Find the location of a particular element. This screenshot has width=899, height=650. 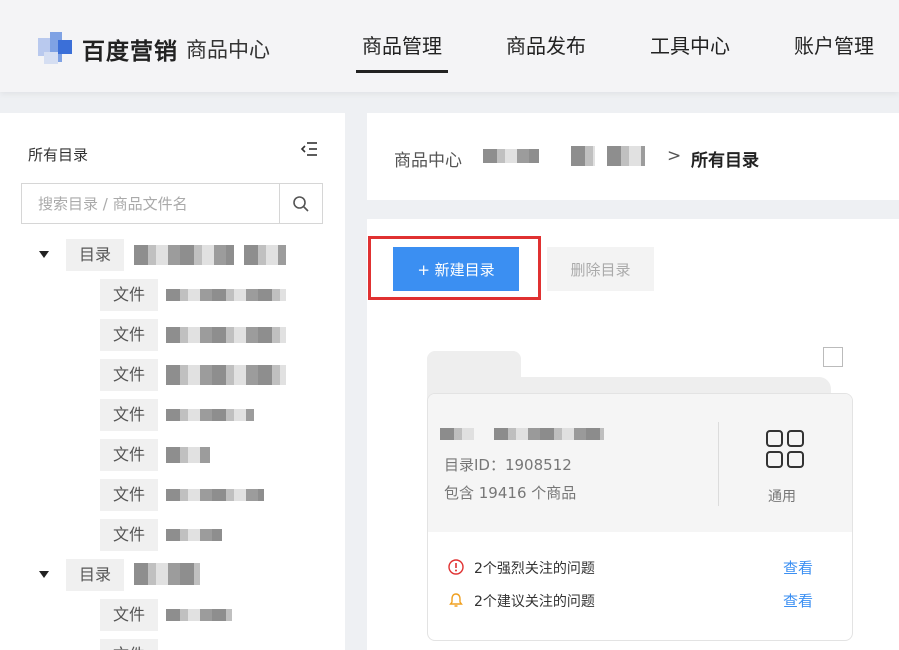

brand-name: 百度营销 is located at coordinates (130, 52).